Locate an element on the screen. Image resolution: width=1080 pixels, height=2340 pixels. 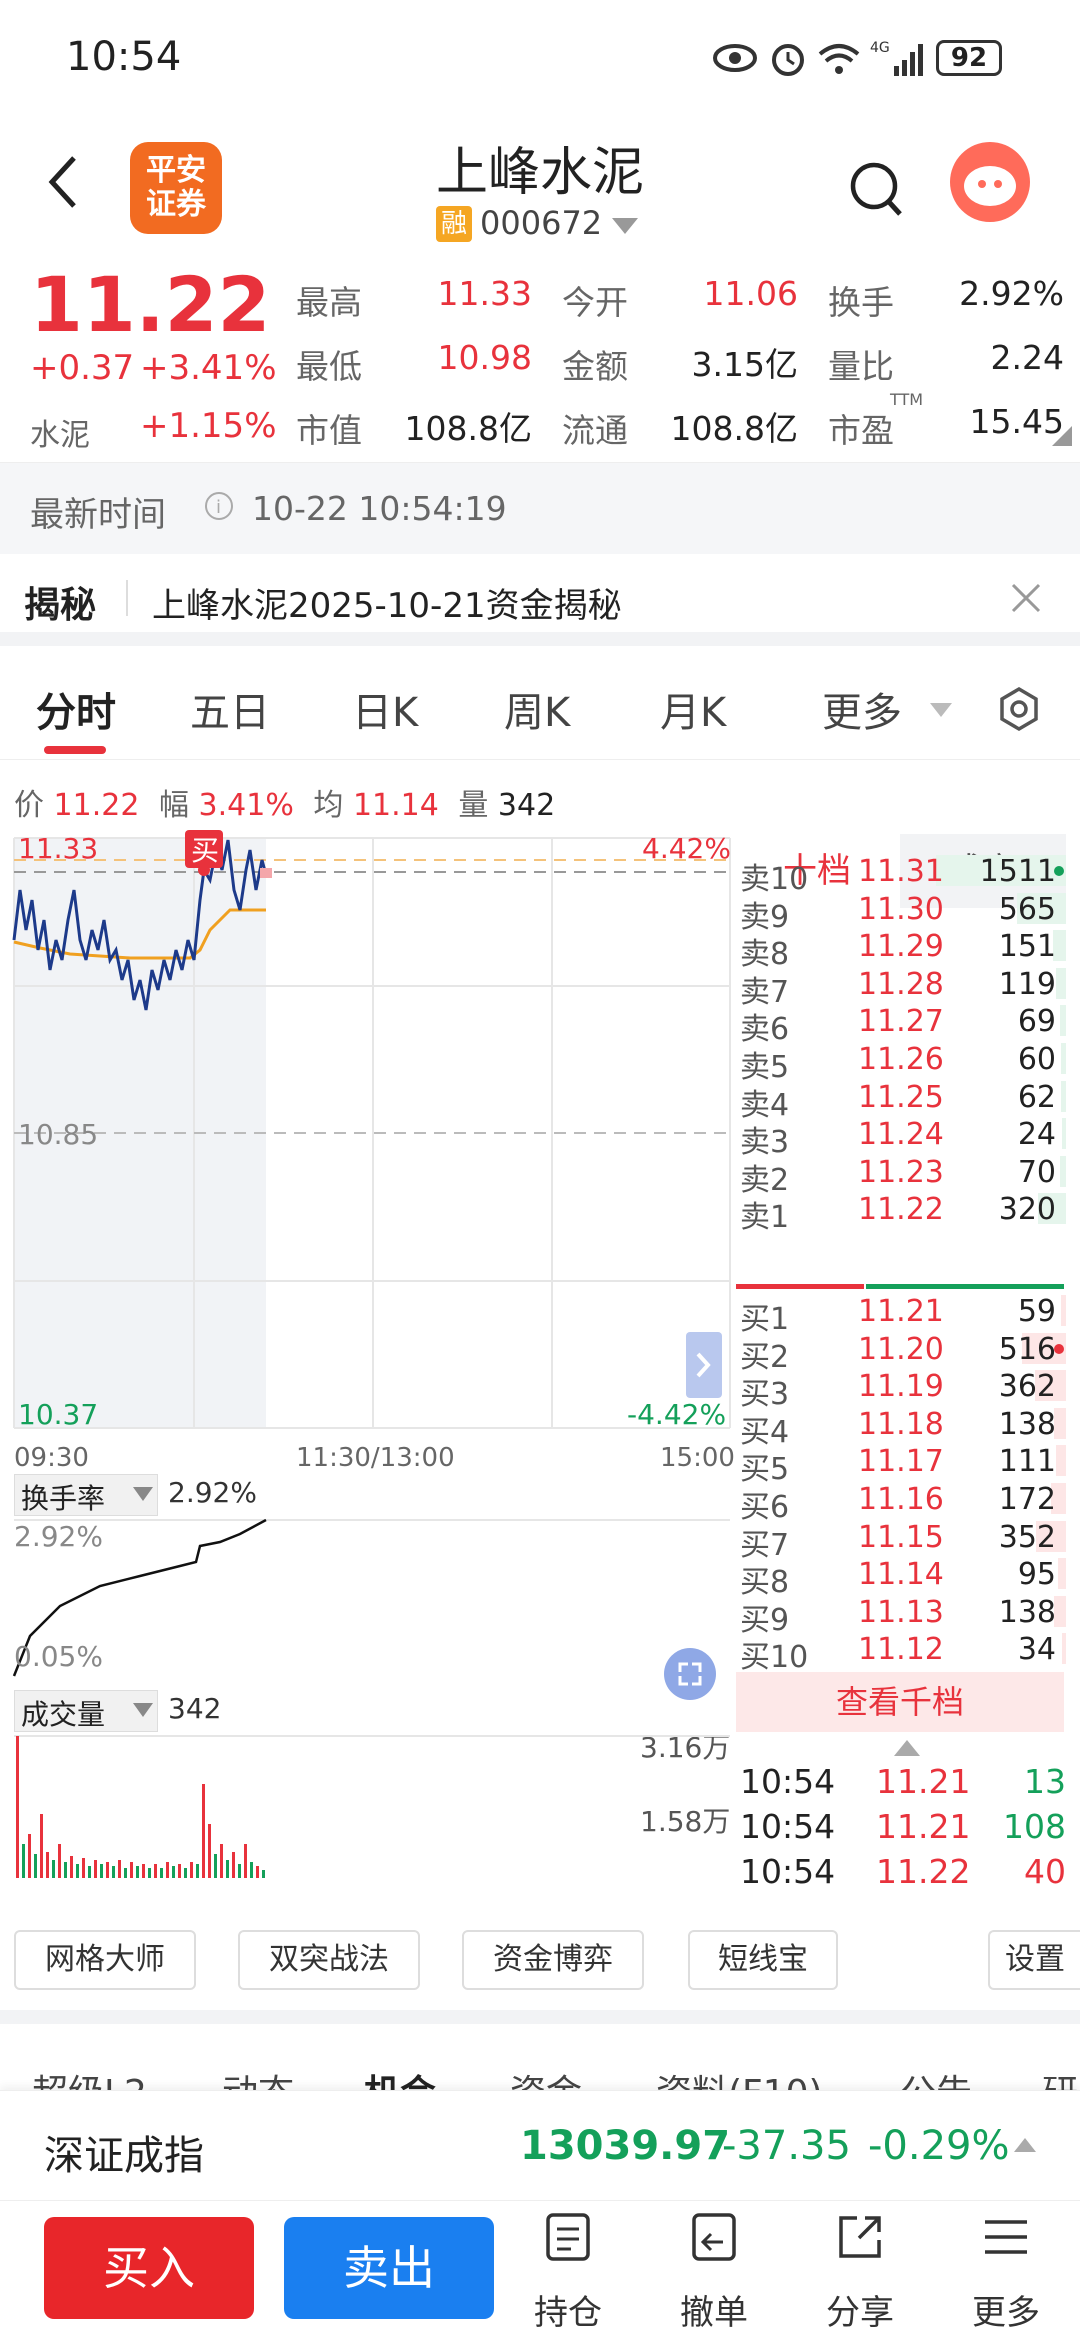
volume-ratio-label: 量比 is located at coordinates (861, 366).